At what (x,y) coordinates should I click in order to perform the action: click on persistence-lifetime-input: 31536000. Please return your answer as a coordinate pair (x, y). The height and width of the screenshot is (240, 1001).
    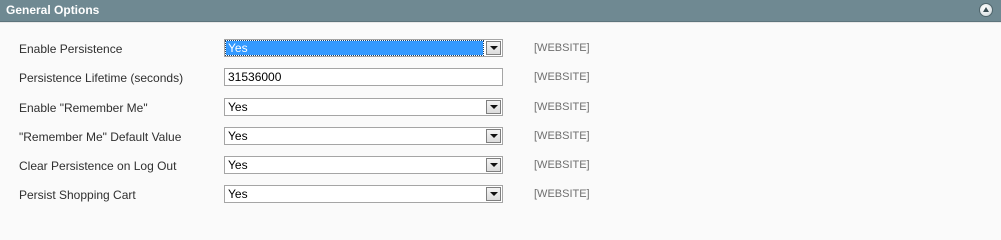
    Looking at the image, I should click on (363, 77).